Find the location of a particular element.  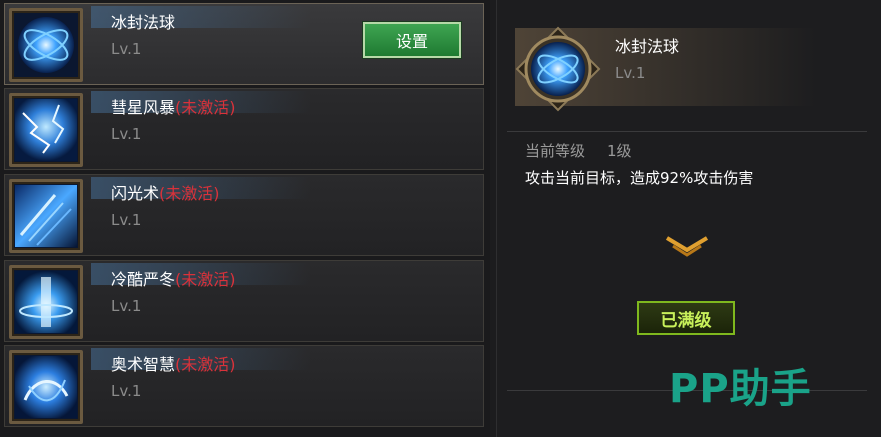

skill-row-comet-storm: 彗星风暴(未激活) Lv.1 is located at coordinates (244, 129).